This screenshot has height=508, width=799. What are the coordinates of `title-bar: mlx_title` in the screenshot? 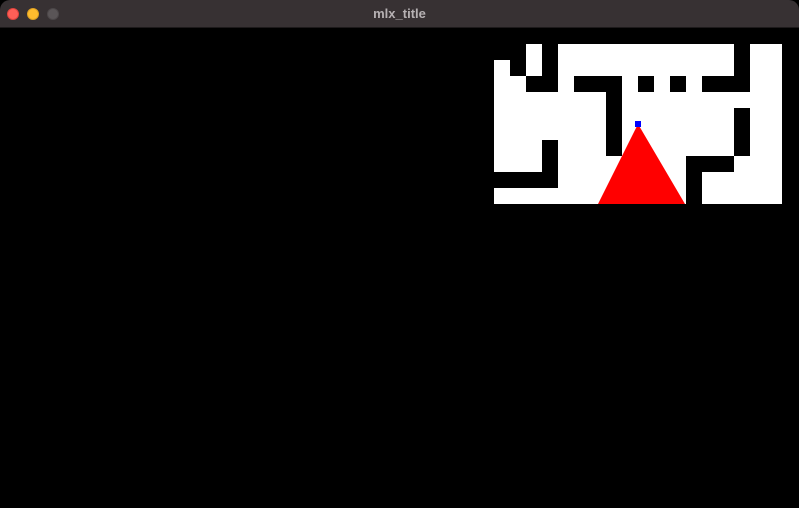 It's located at (399, 14).